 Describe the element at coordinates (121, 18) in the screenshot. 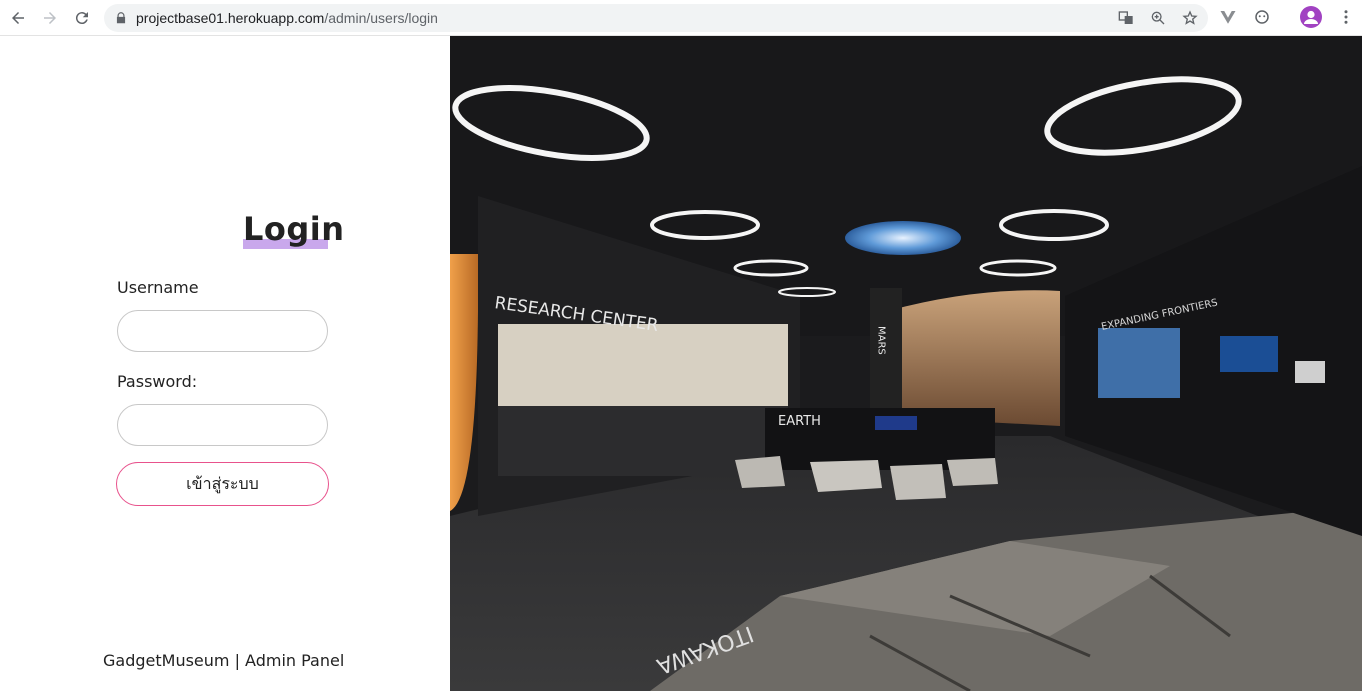

I see `lock-icon` at that location.